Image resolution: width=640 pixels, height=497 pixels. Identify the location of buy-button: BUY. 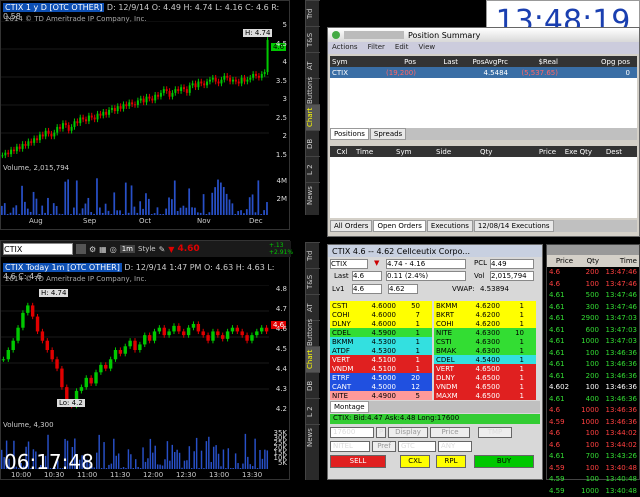
(504, 461).